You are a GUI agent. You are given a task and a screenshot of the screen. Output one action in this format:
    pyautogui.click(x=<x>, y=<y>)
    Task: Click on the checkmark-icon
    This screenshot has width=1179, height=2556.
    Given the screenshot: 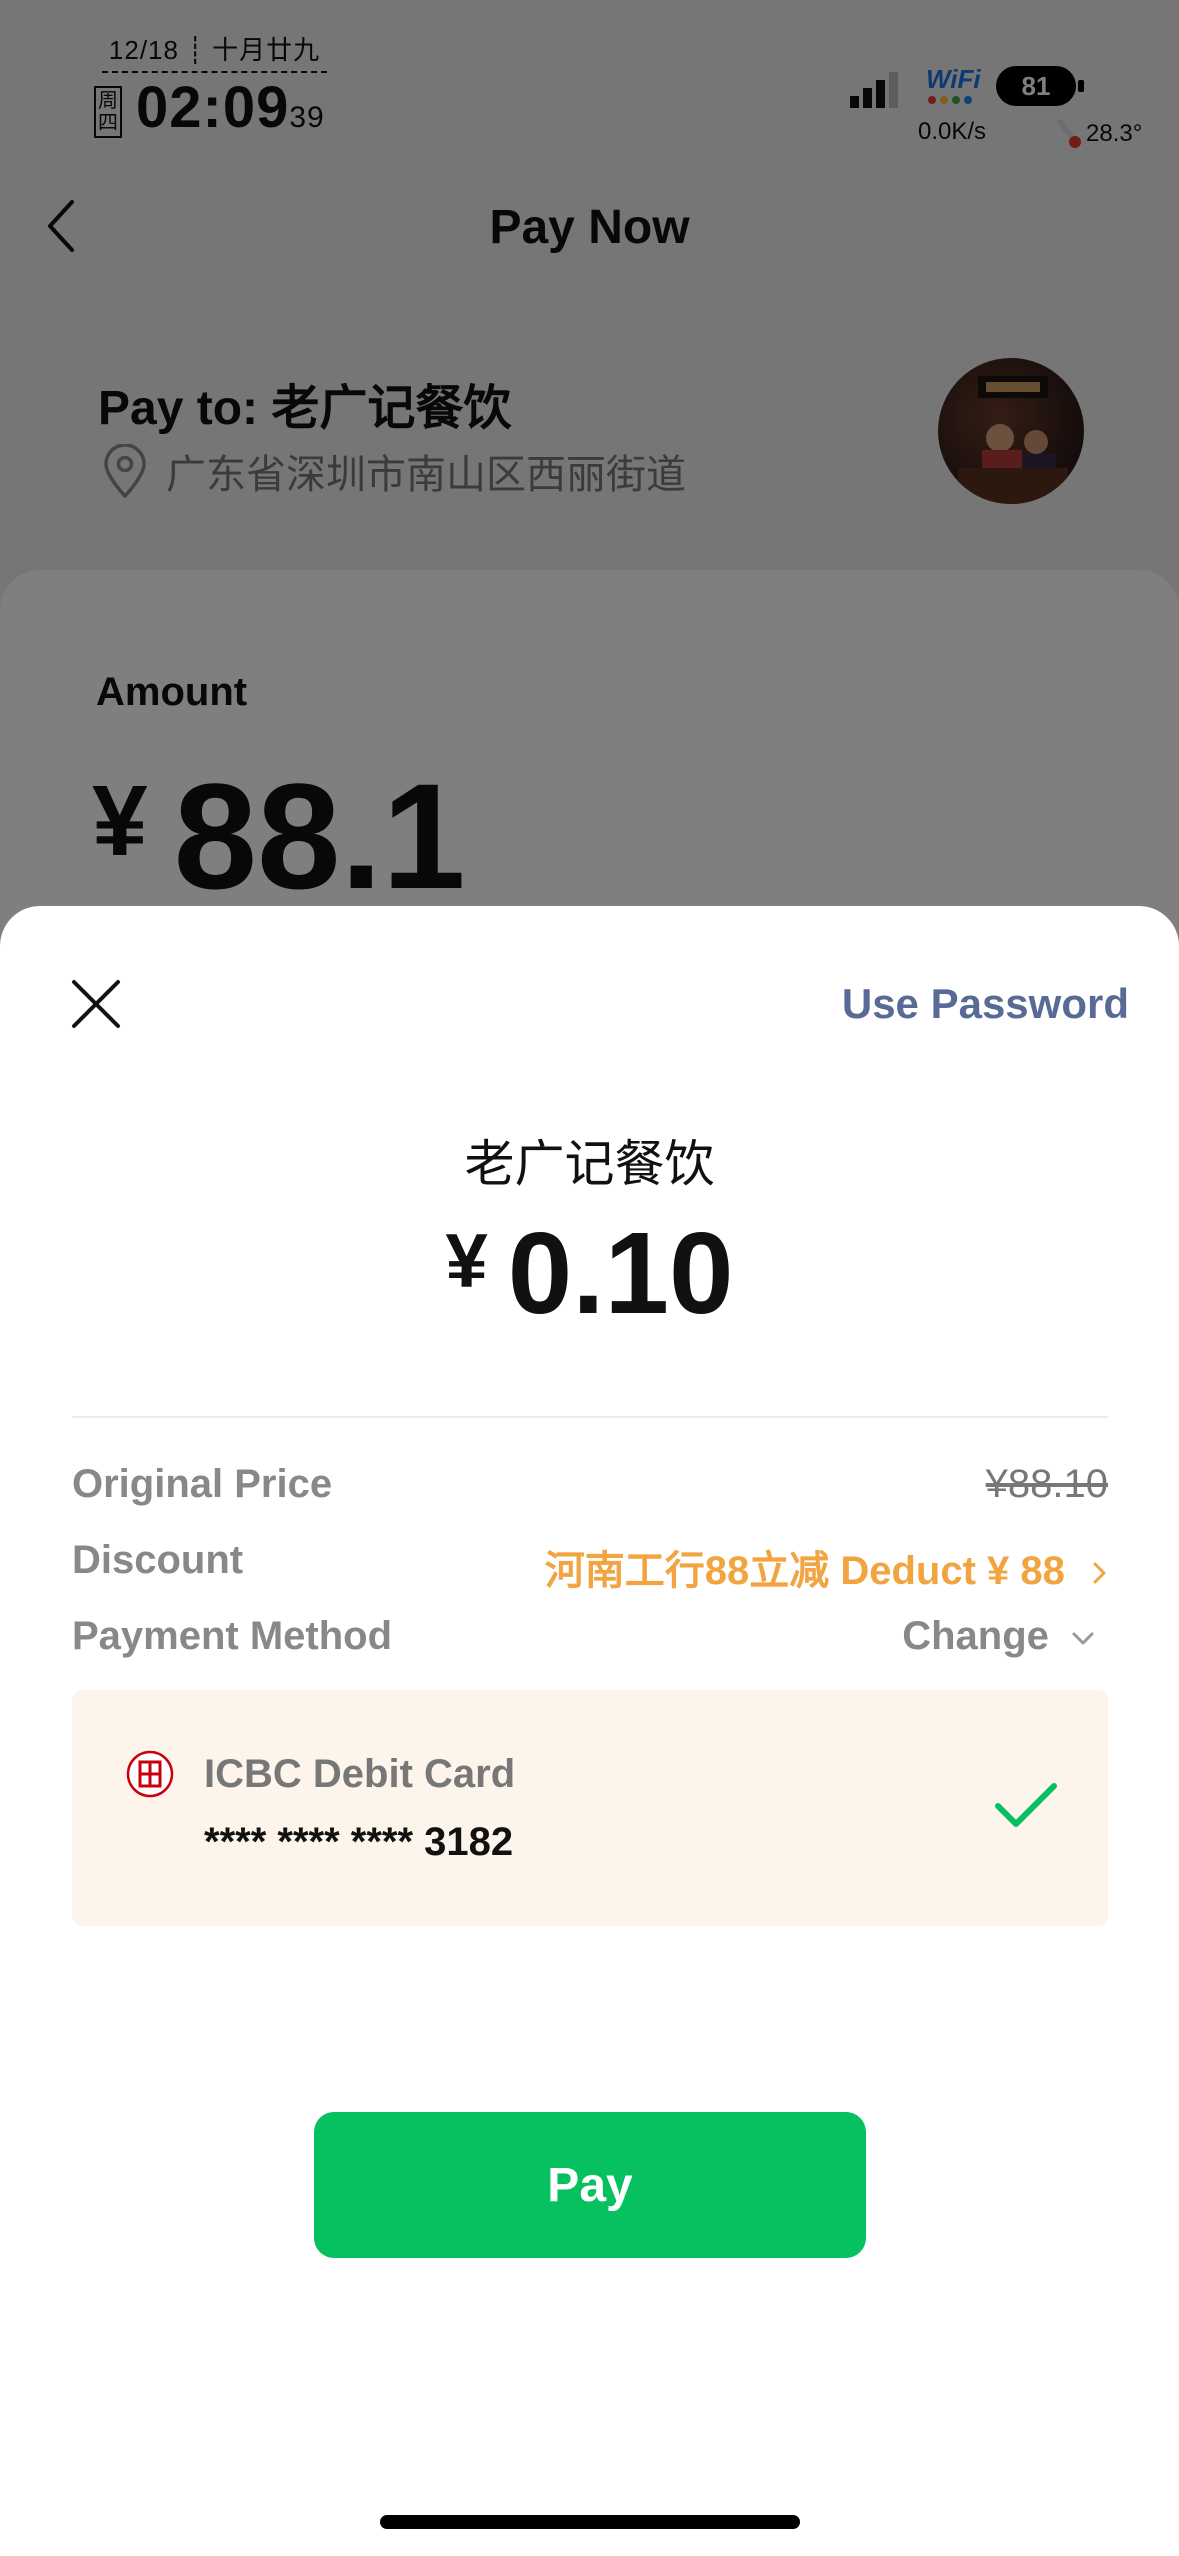 What is the action you would take?
    pyautogui.click(x=1026, y=1805)
    